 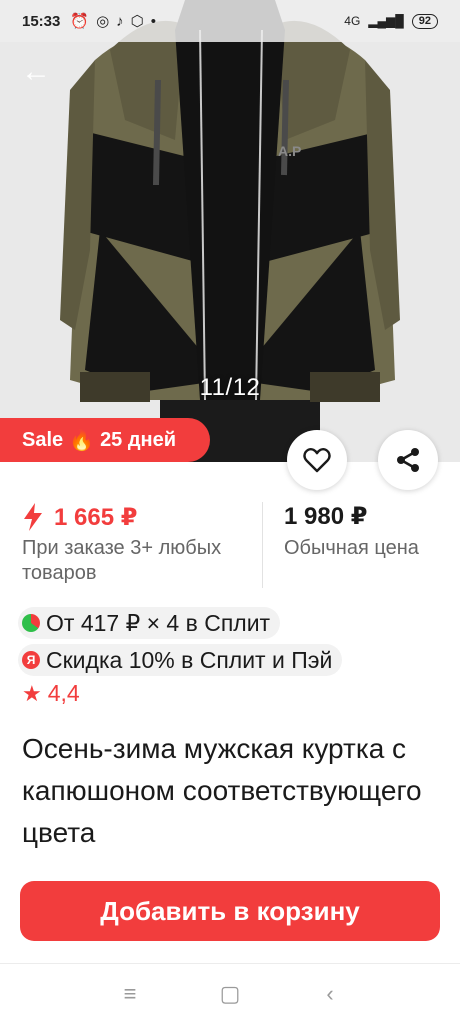 I want to click on tiktok-icon: ♪, so click(x=120, y=21).